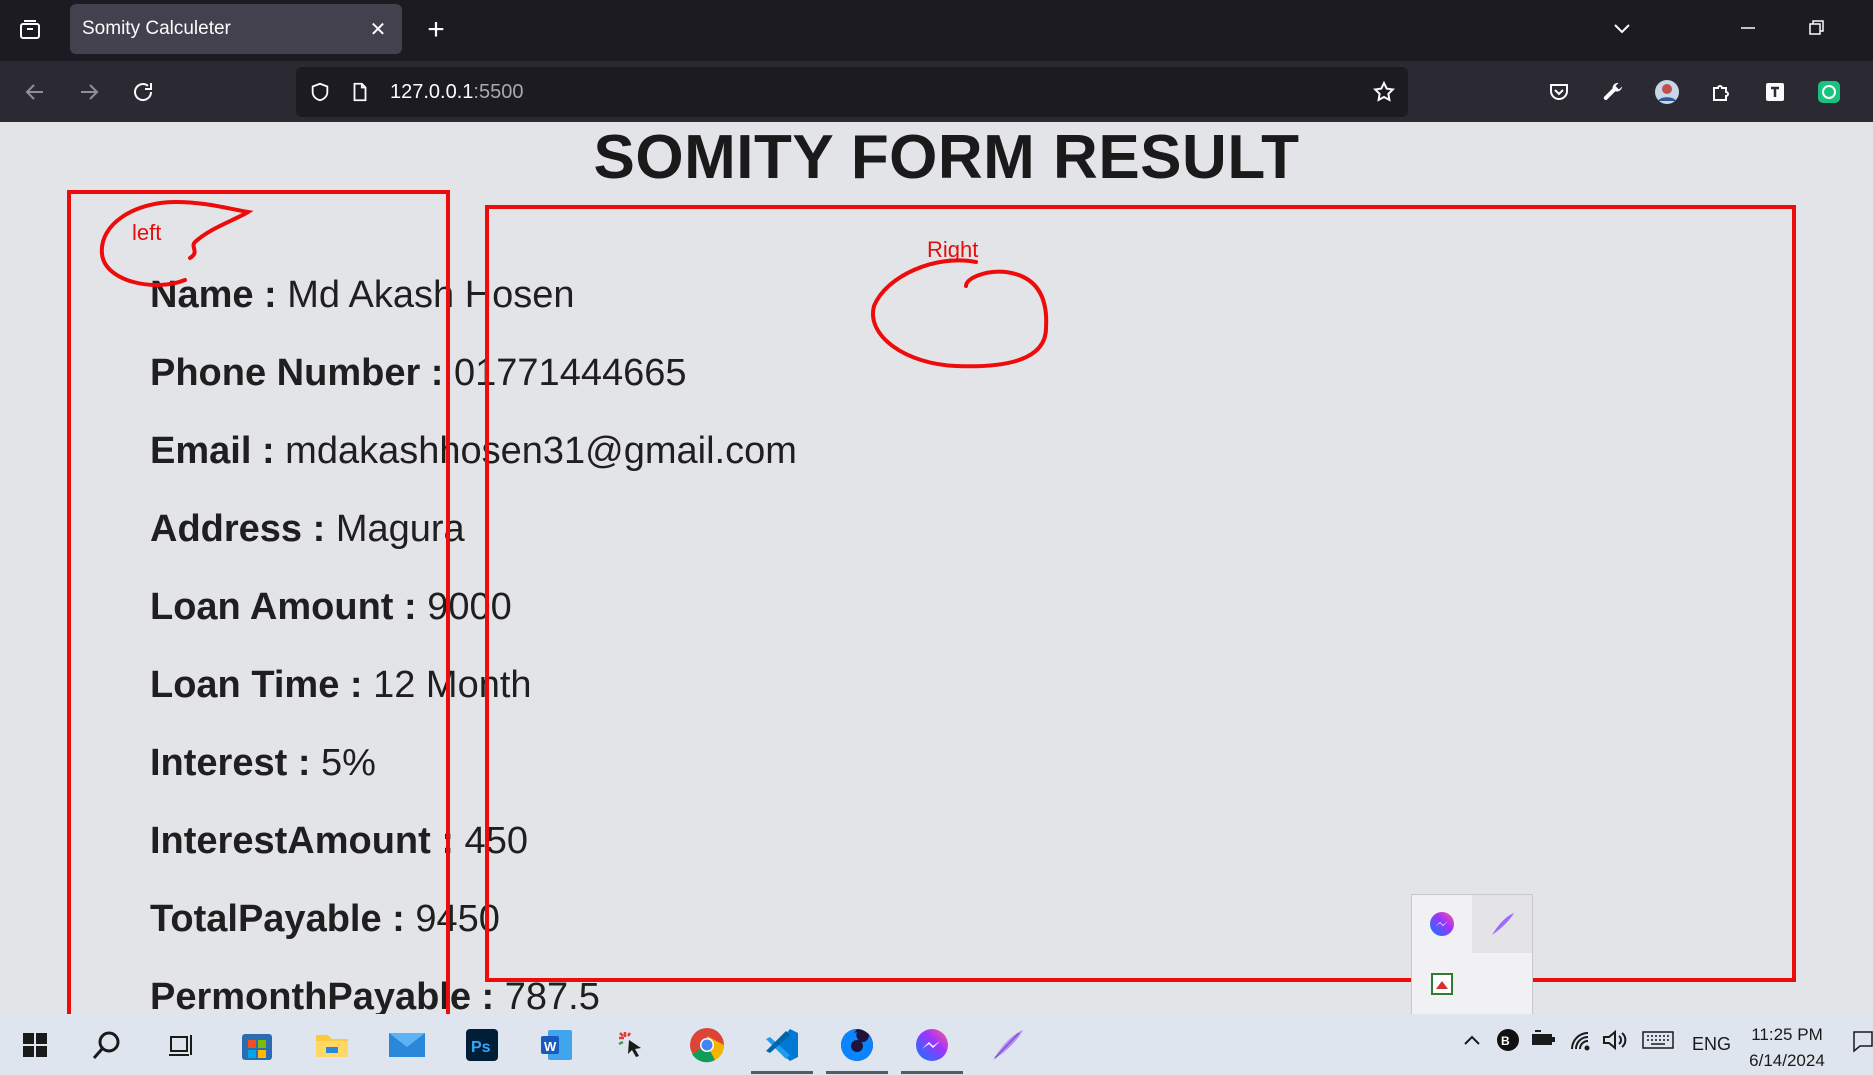  I want to click on vscode-icon, so click(782, 1045).